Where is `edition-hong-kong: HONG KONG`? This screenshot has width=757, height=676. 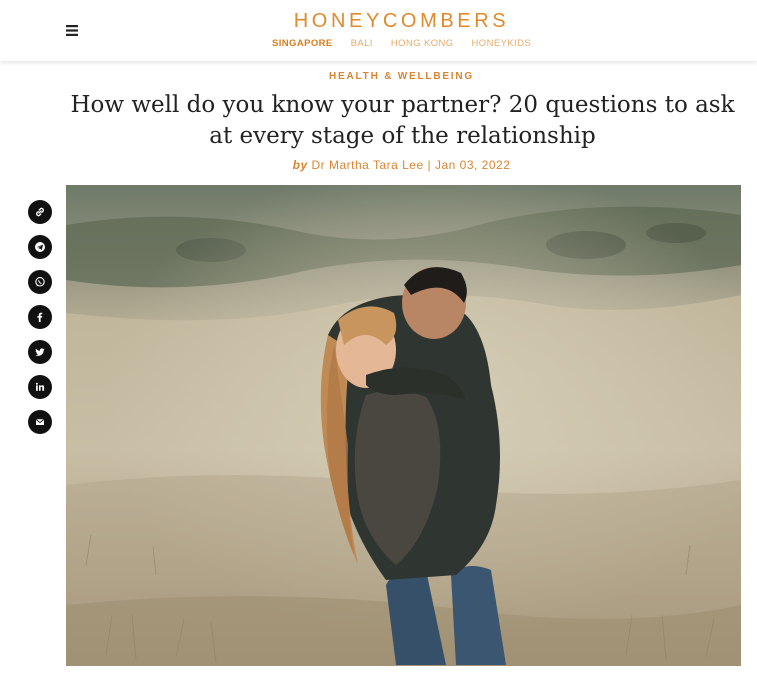
edition-hong-kong: HONG KONG is located at coordinates (422, 43).